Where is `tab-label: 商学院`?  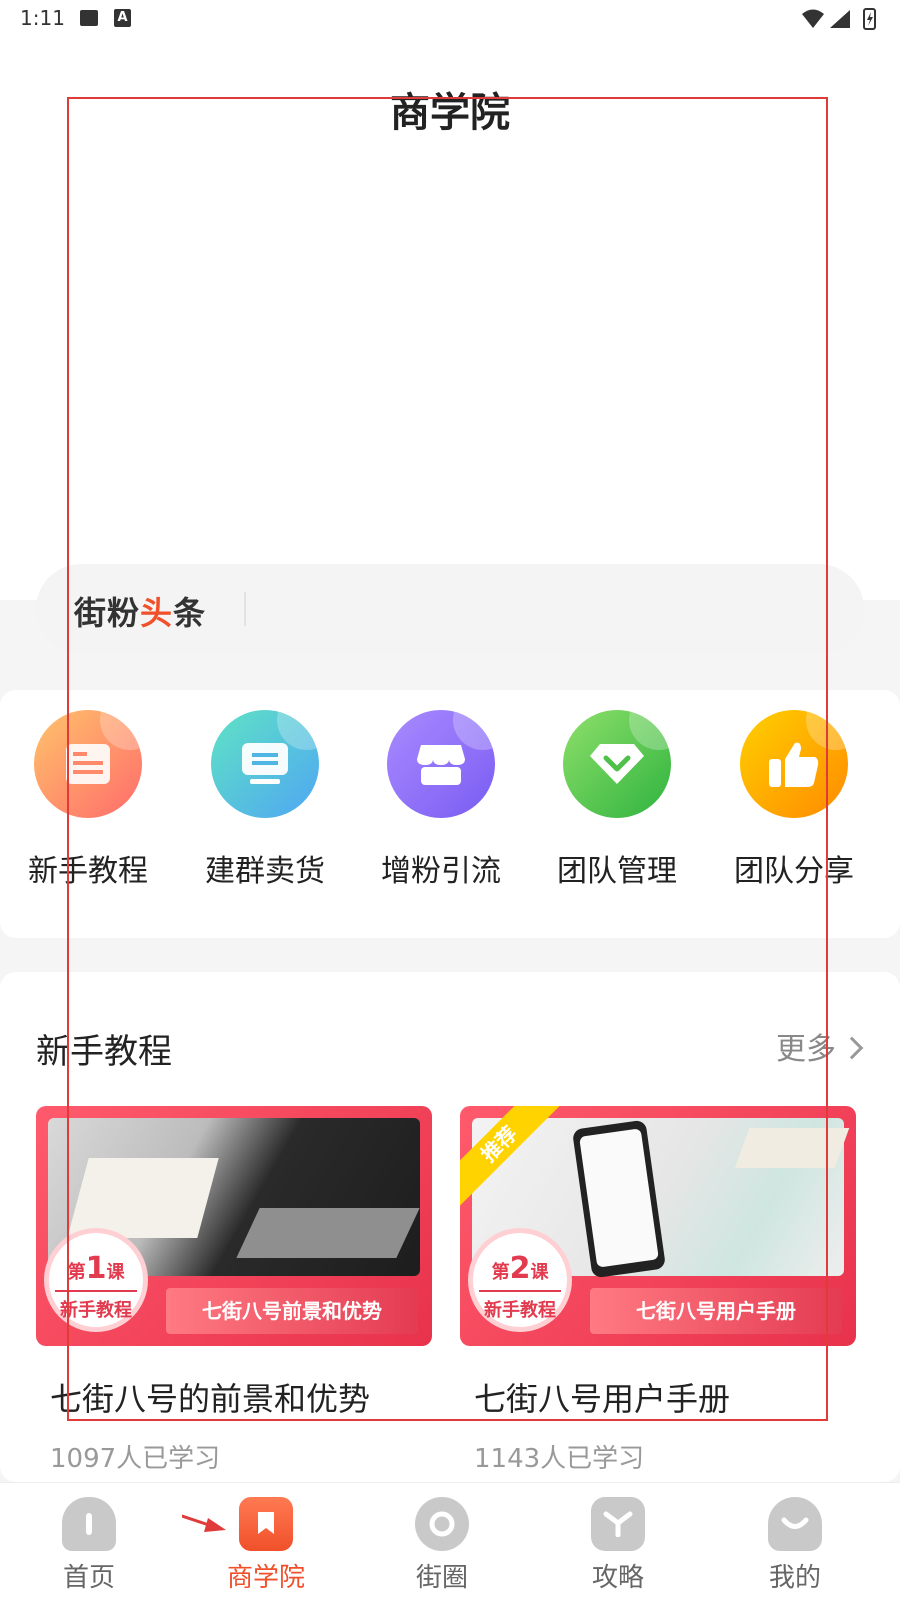 tab-label: 商学院 is located at coordinates (265, 1578).